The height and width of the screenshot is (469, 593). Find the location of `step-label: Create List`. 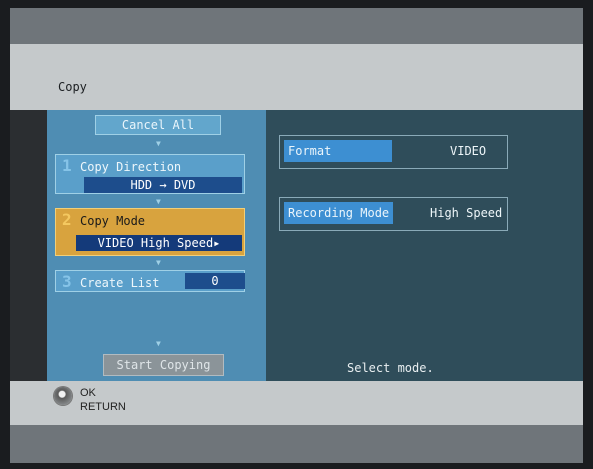

step-label: Create List is located at coordinates (120, 283).